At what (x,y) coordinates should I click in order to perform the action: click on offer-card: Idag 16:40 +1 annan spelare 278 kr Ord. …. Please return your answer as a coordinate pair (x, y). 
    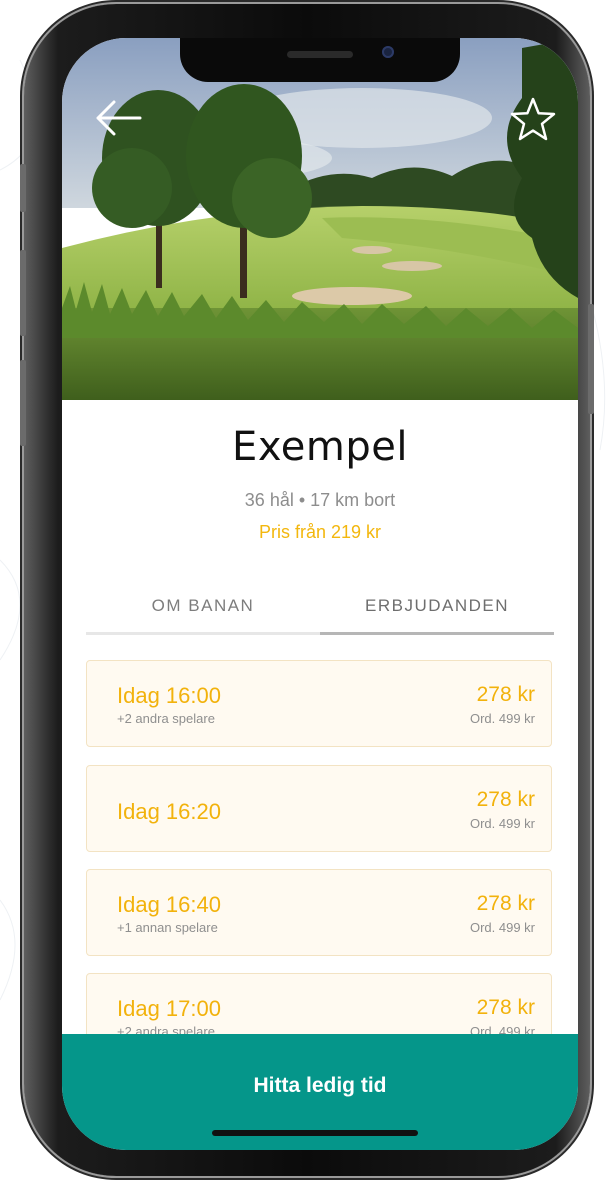
    Looking at the image, I should click on (319, 912).